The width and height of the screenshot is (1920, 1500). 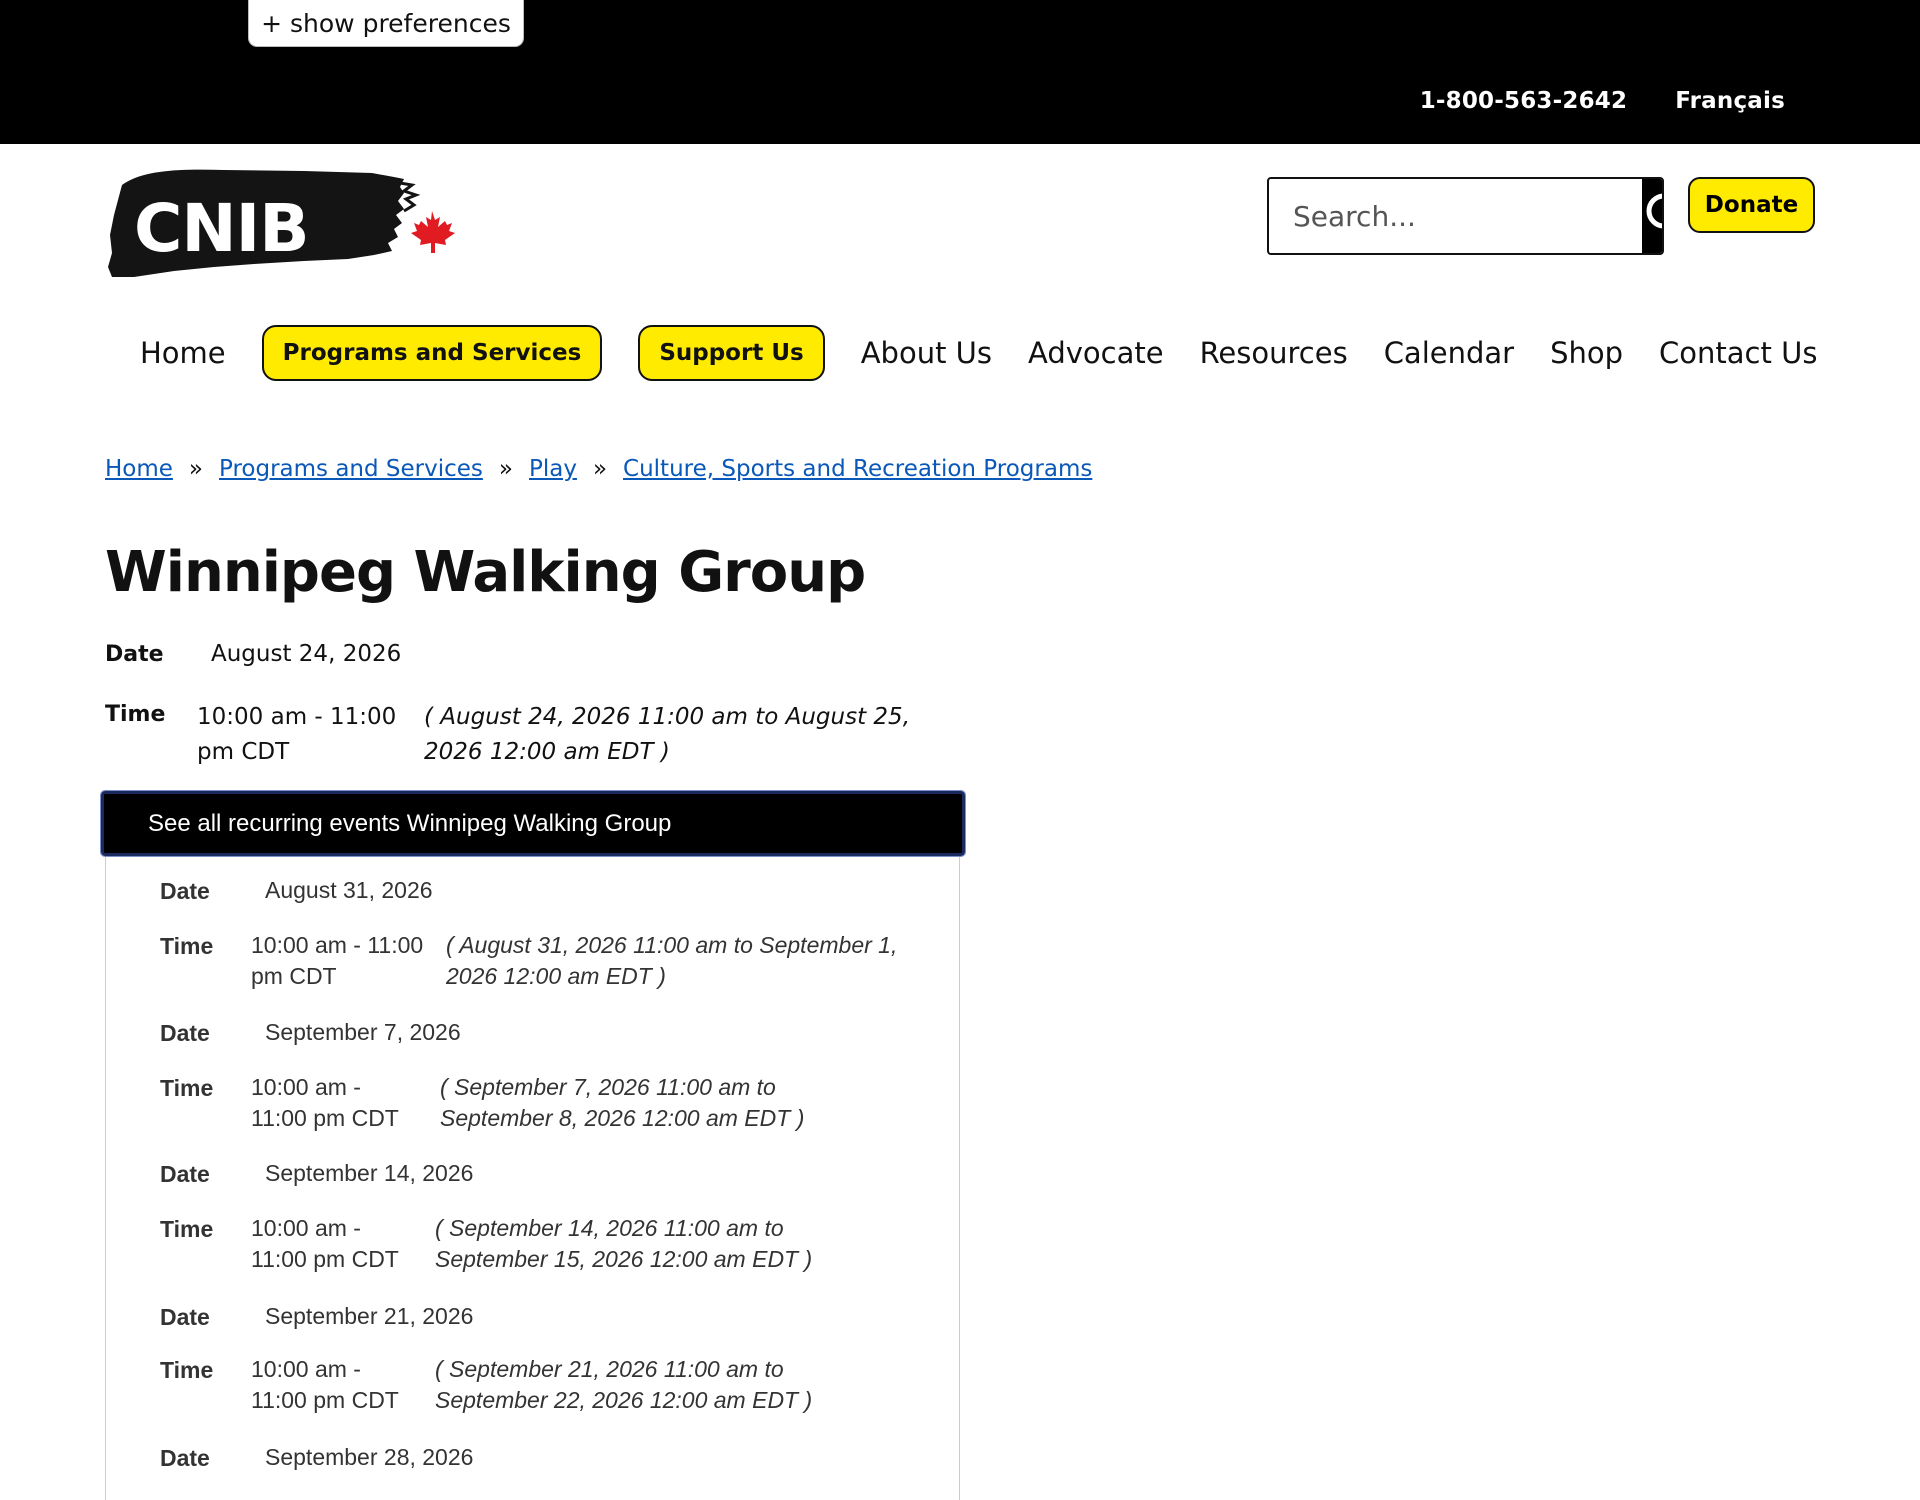 What do you see at coordinates (926, 353) in the screenshot?
I see `nav-item-about-us: About Us` at bounding box center [926, 353].